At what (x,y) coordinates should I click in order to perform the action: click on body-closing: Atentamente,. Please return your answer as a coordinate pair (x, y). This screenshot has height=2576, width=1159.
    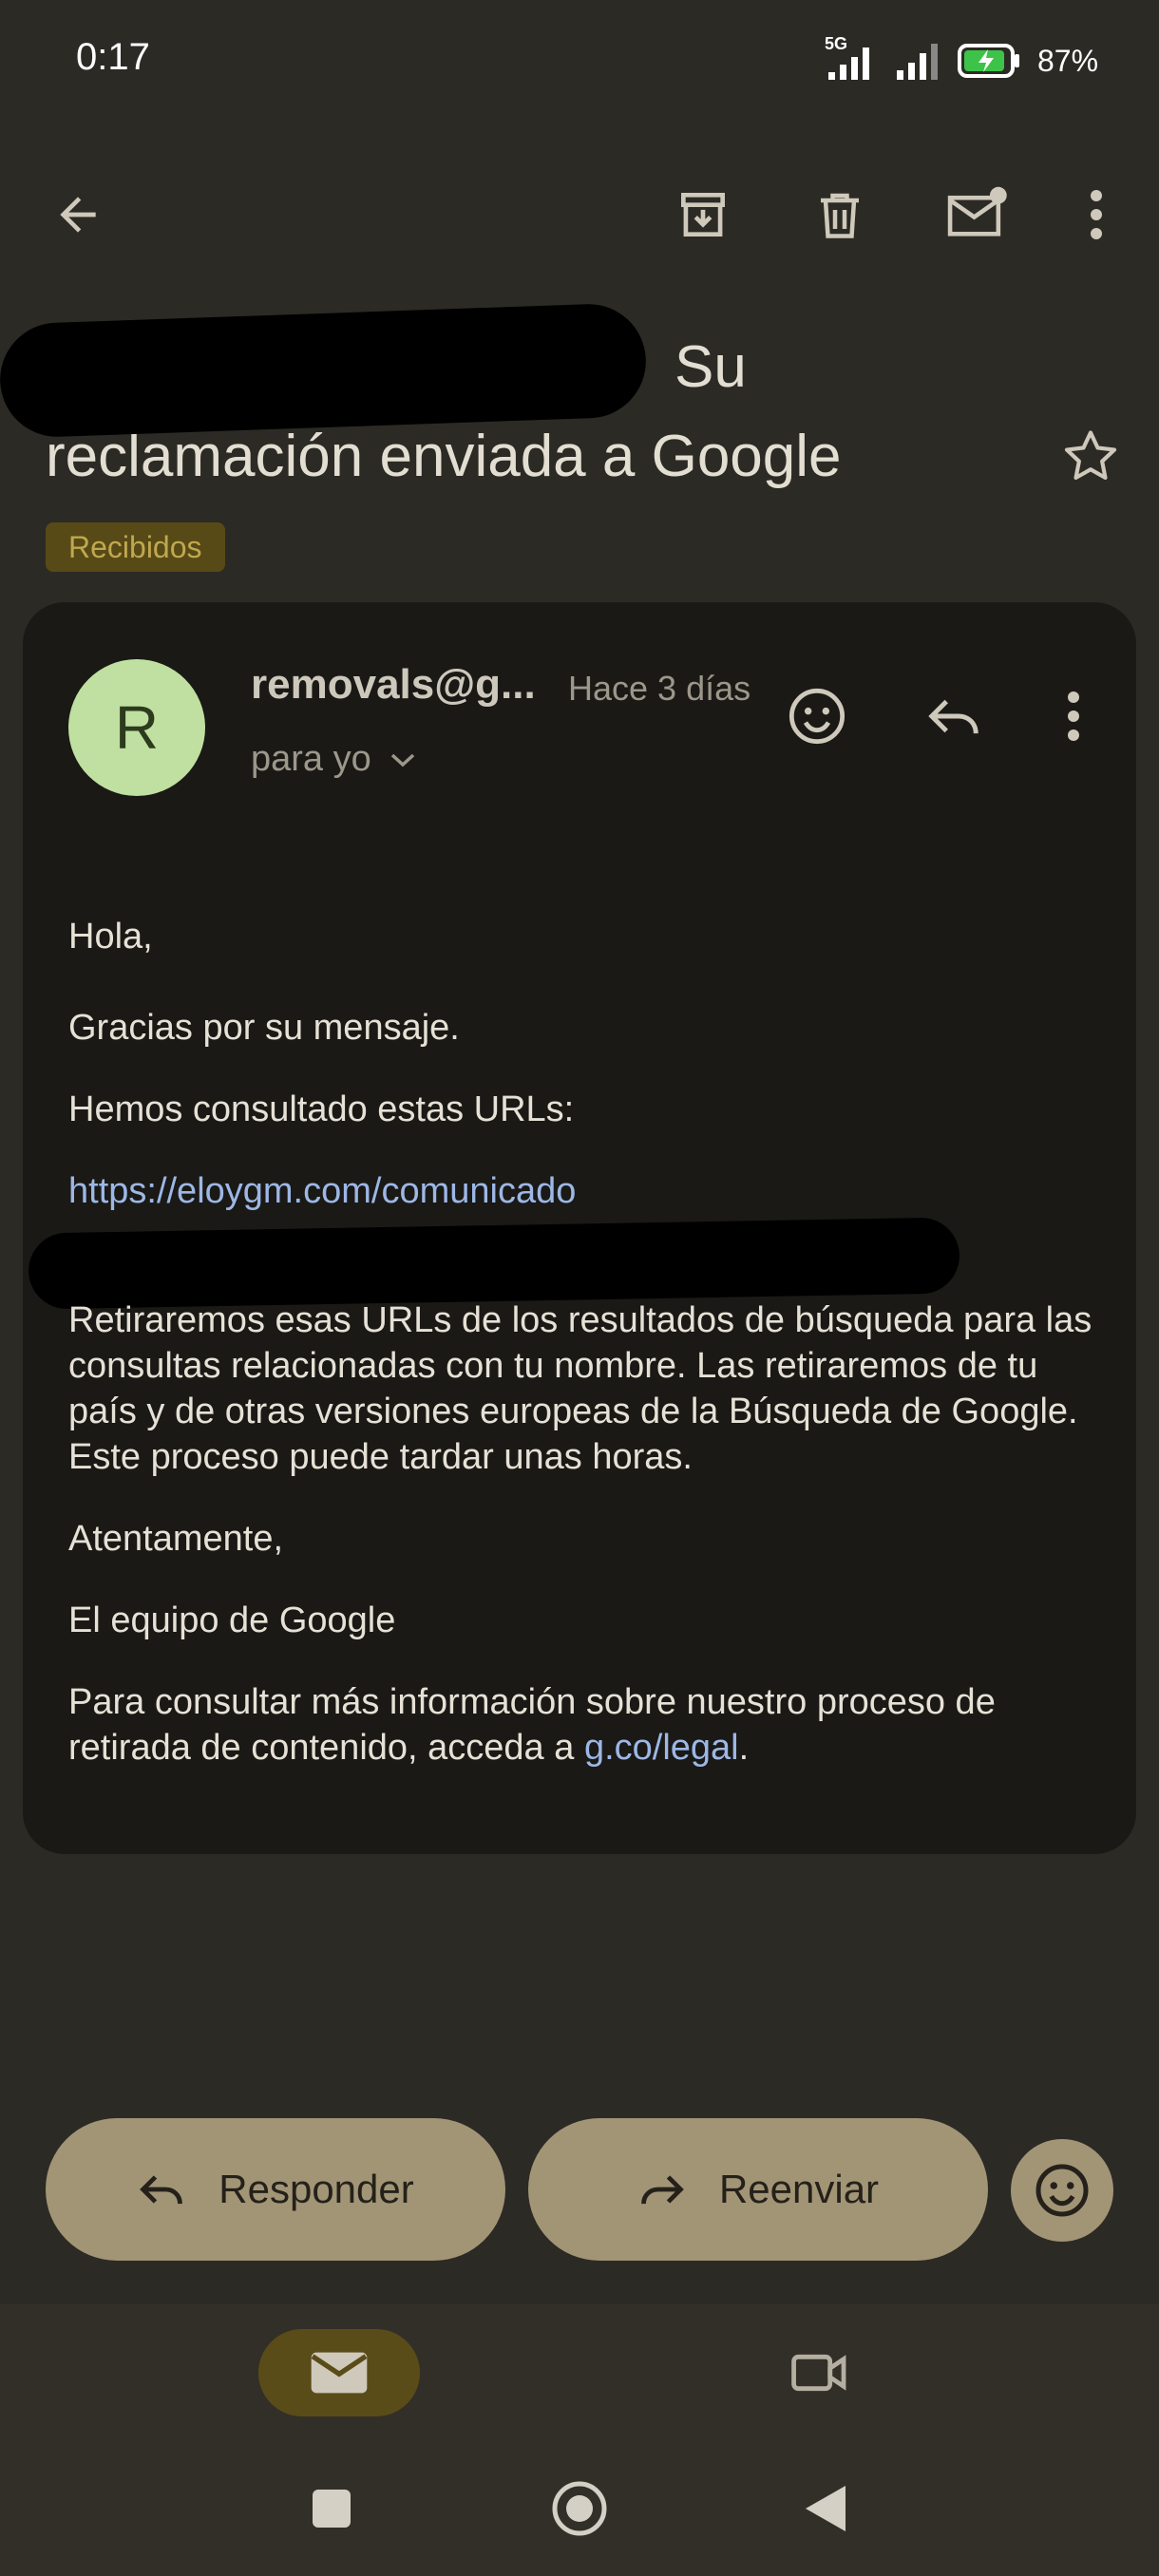
    Looking at the image, I should click on (176, 1539).